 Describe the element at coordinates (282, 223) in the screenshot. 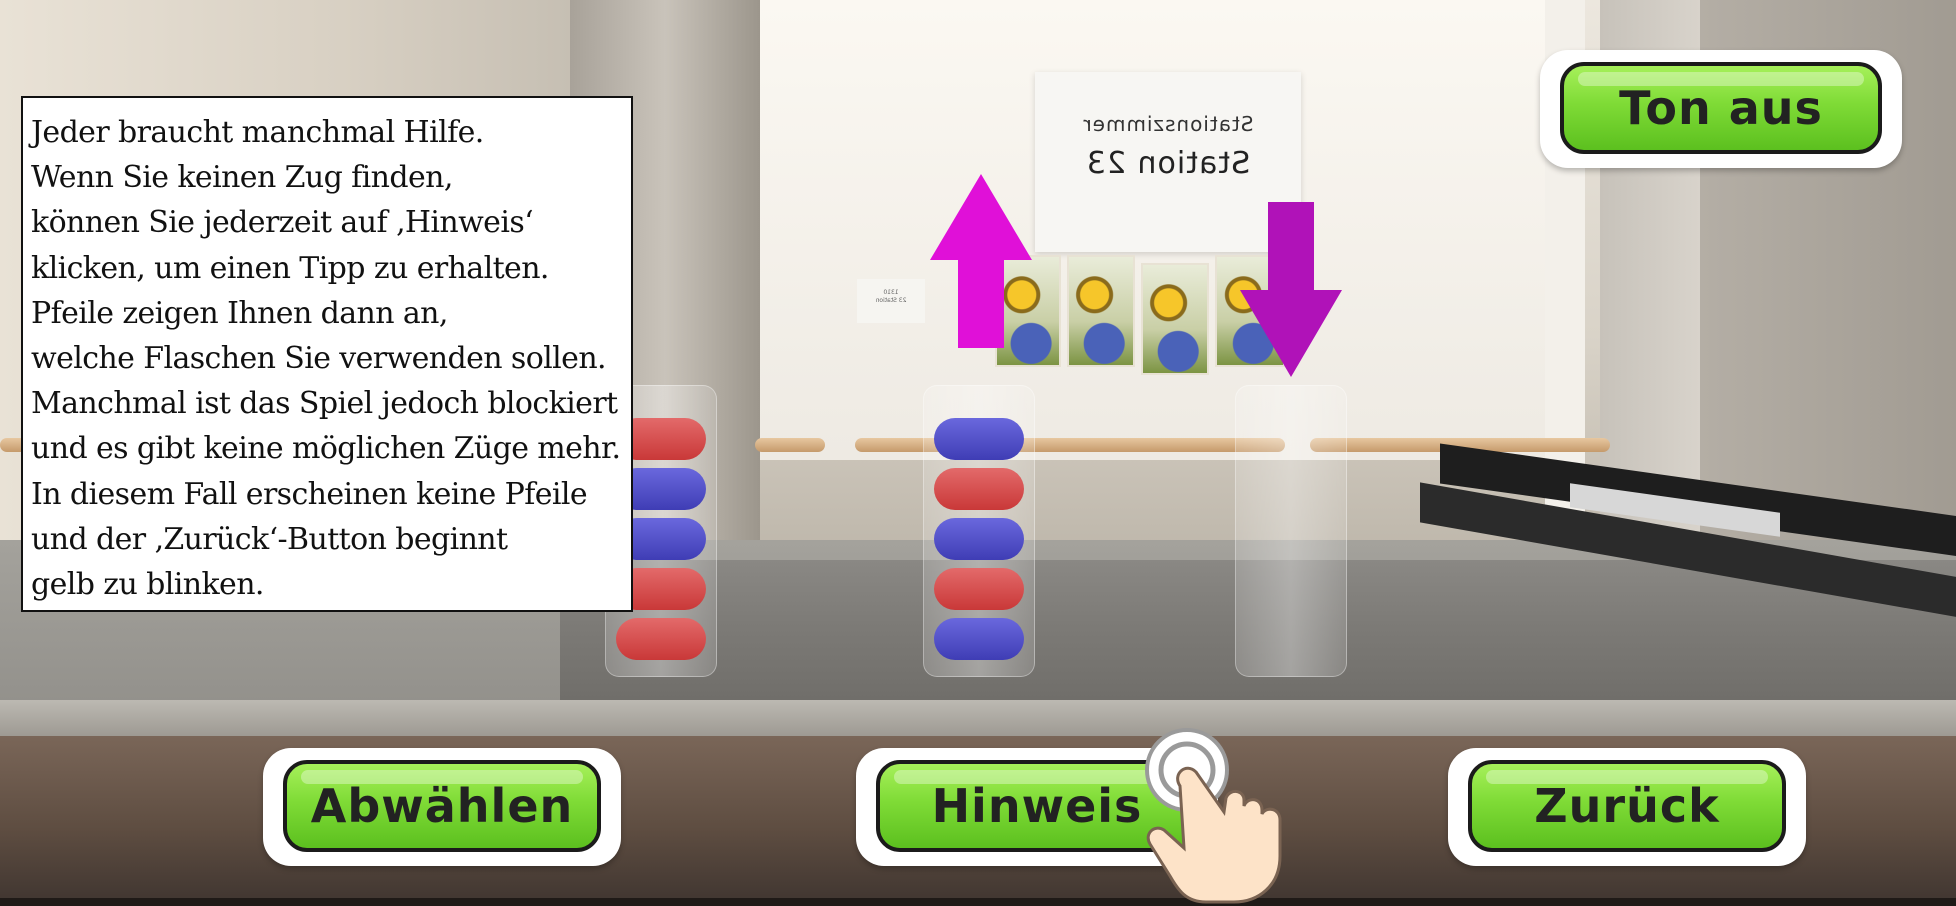

I see `tutorial-line: können Sie jederzeit auf ‚Hinweis‘` at that location.